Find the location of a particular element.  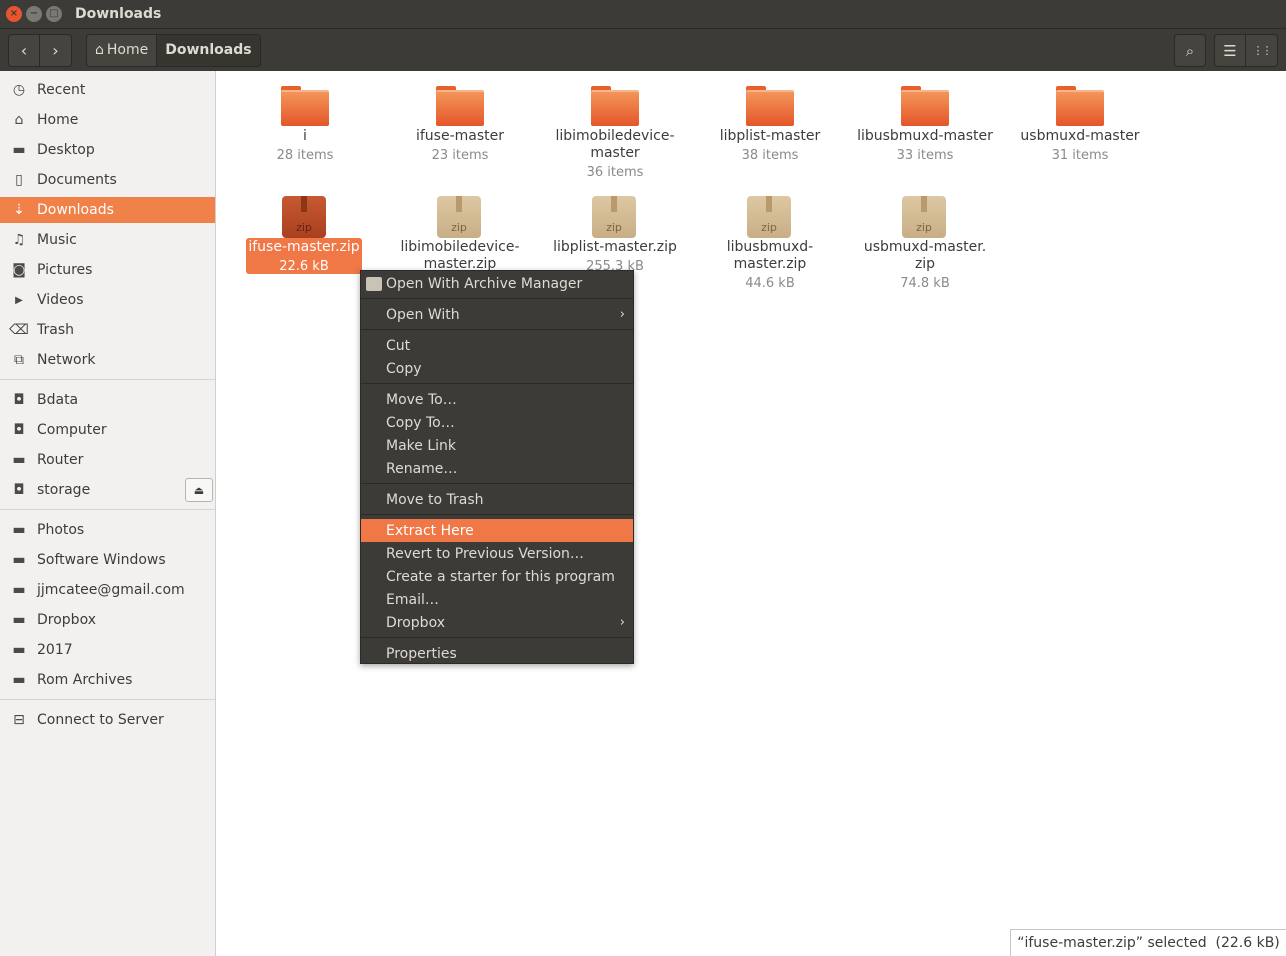

sidebar-item-label: Documents is located at coordinates (77, 180).